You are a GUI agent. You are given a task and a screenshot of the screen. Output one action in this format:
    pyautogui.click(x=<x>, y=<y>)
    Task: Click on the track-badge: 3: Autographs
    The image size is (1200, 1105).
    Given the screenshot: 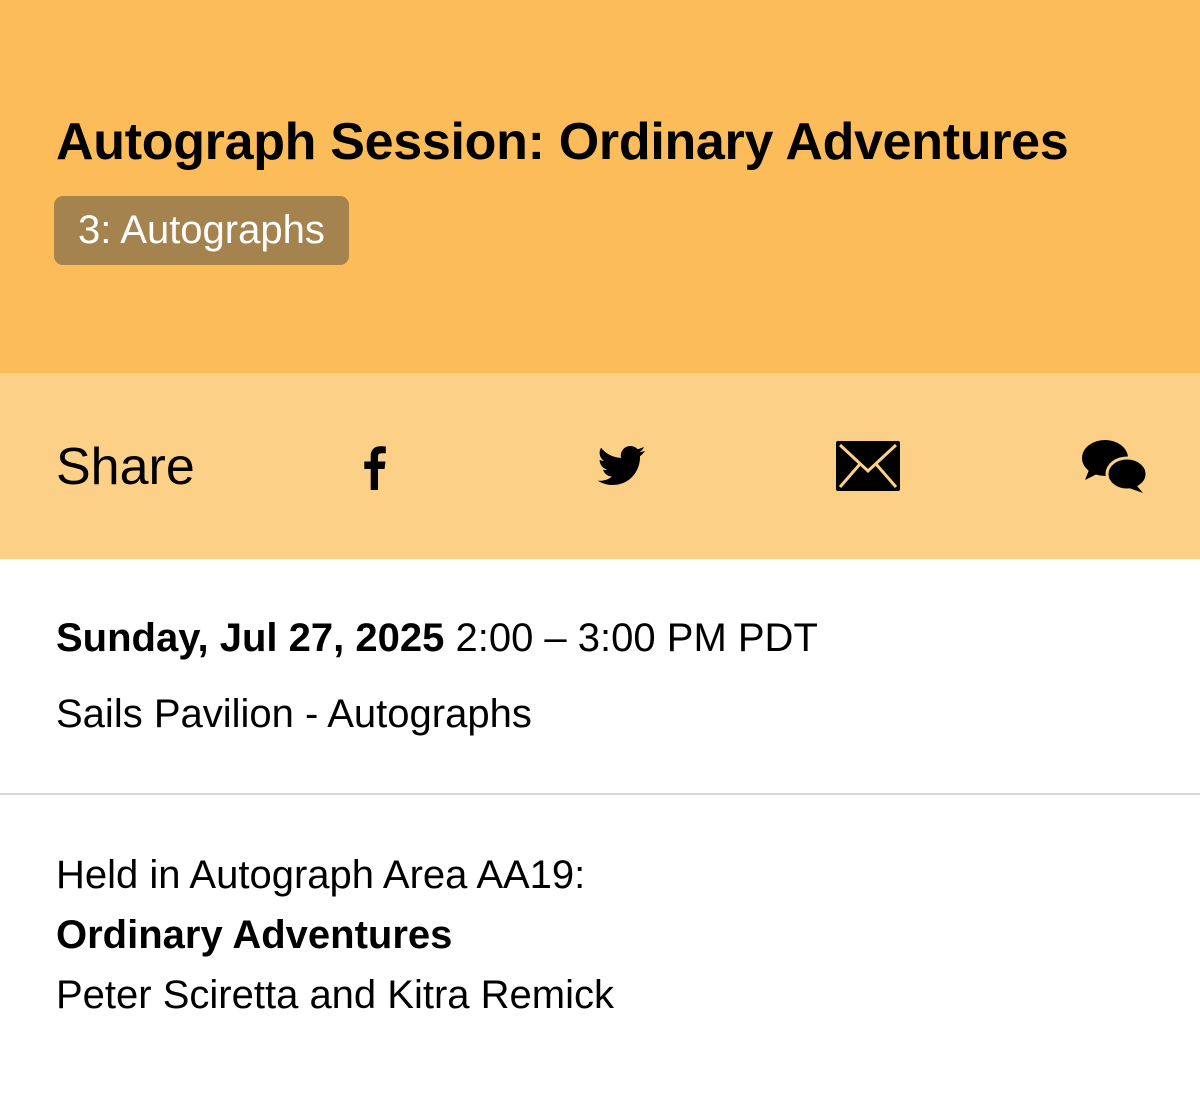 What is the action you would take?
    pyautogui.click(x=201, y=230)
    